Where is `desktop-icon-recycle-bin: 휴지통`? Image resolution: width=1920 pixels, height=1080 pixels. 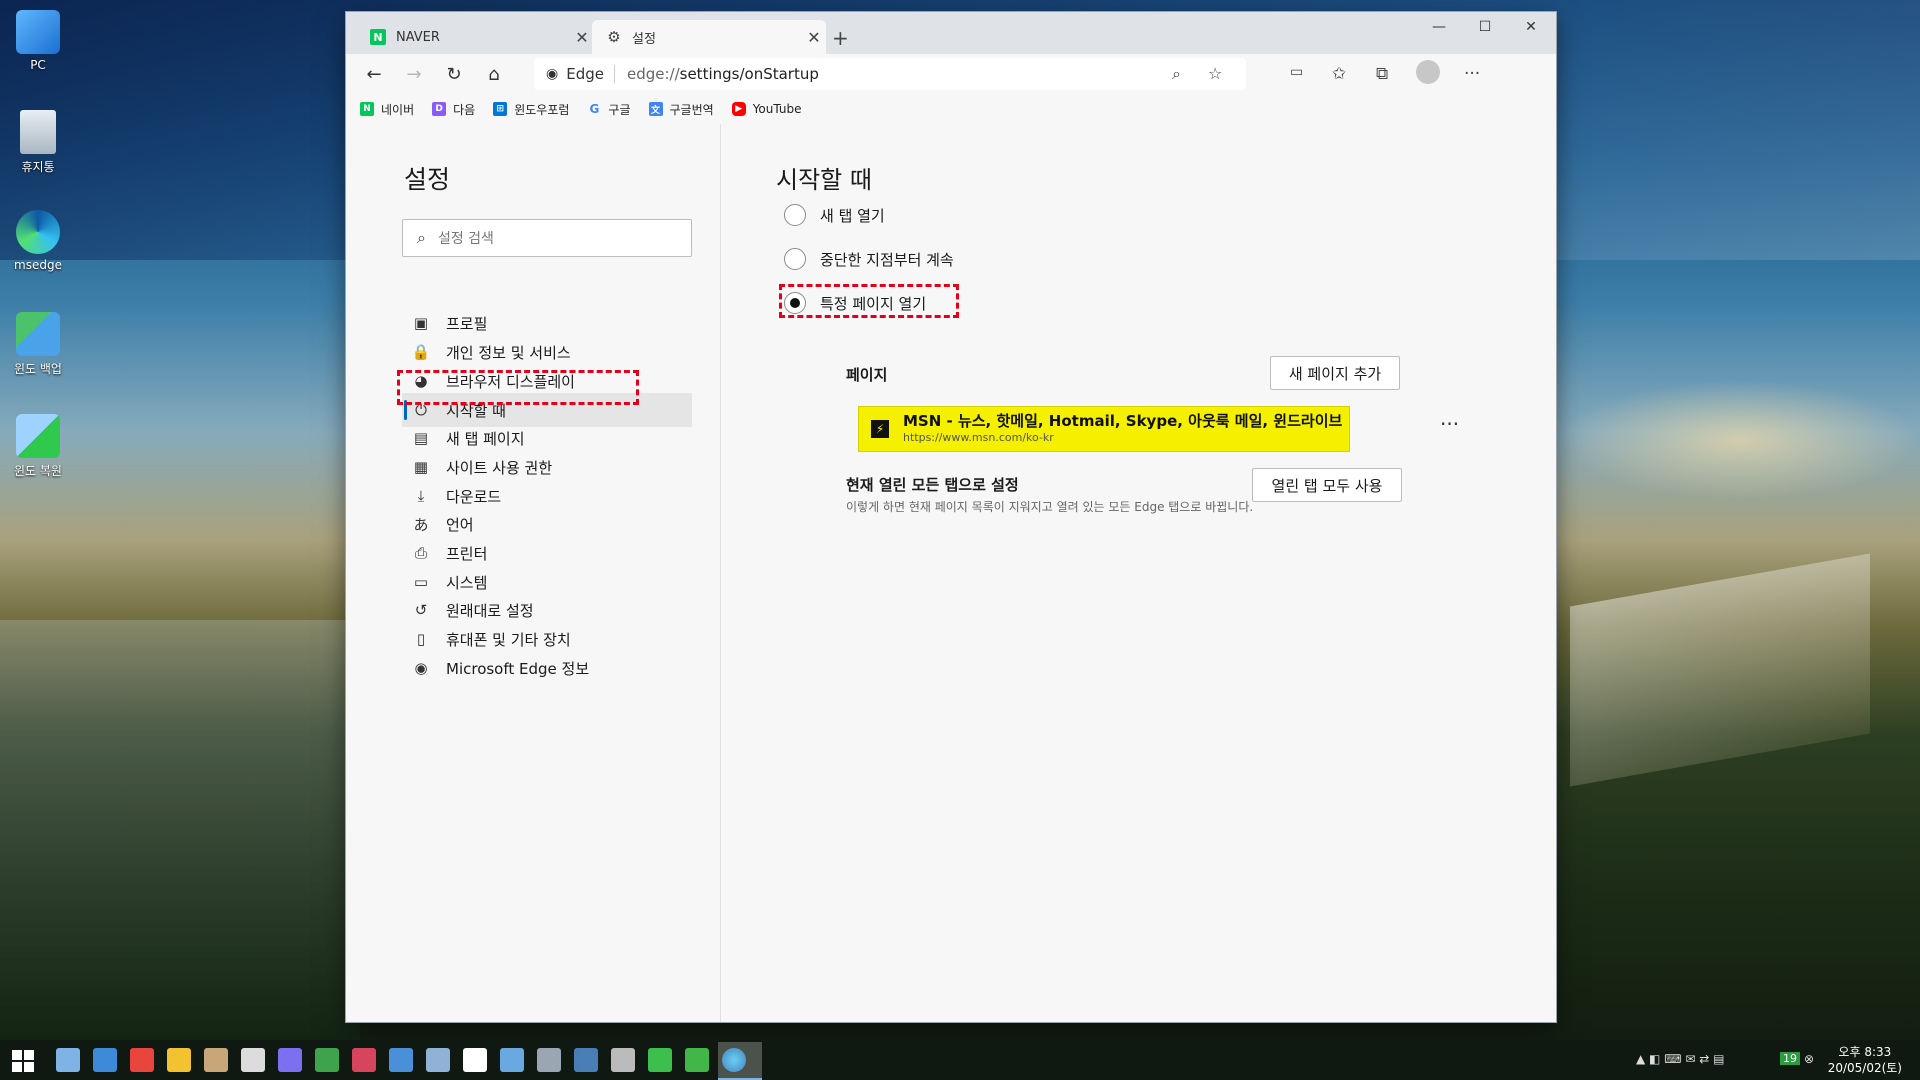 desktop-icon-recycle-bin: 휴지통 is located at coordinates (38, 142).